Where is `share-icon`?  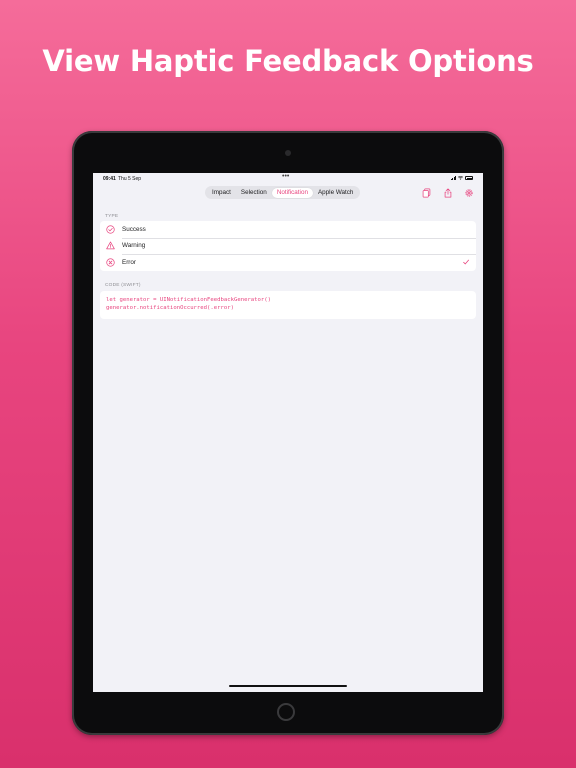 share-icon is located at coordinates (448, 193).